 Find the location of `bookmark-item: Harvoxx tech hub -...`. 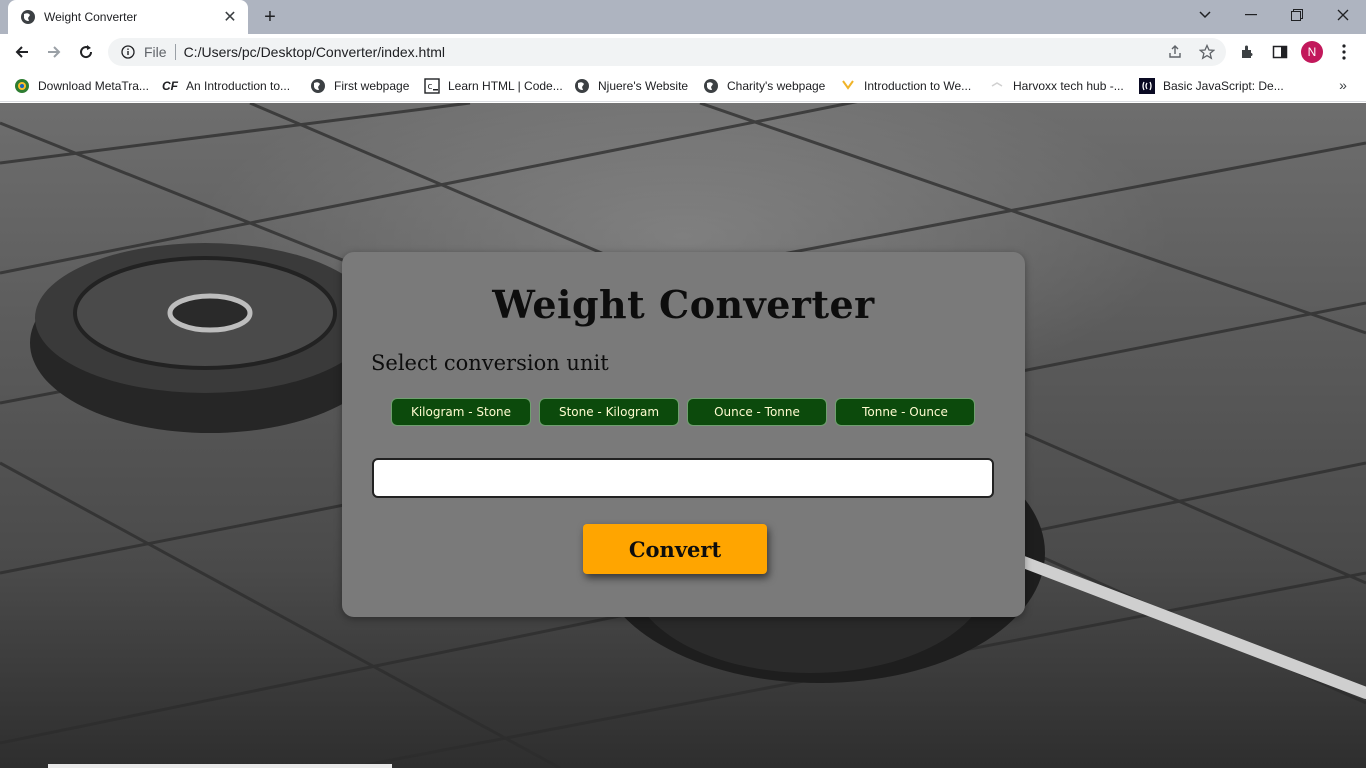

bookmark-item: Harvoxx tech hub -... is located at coordinates (1056, 86).